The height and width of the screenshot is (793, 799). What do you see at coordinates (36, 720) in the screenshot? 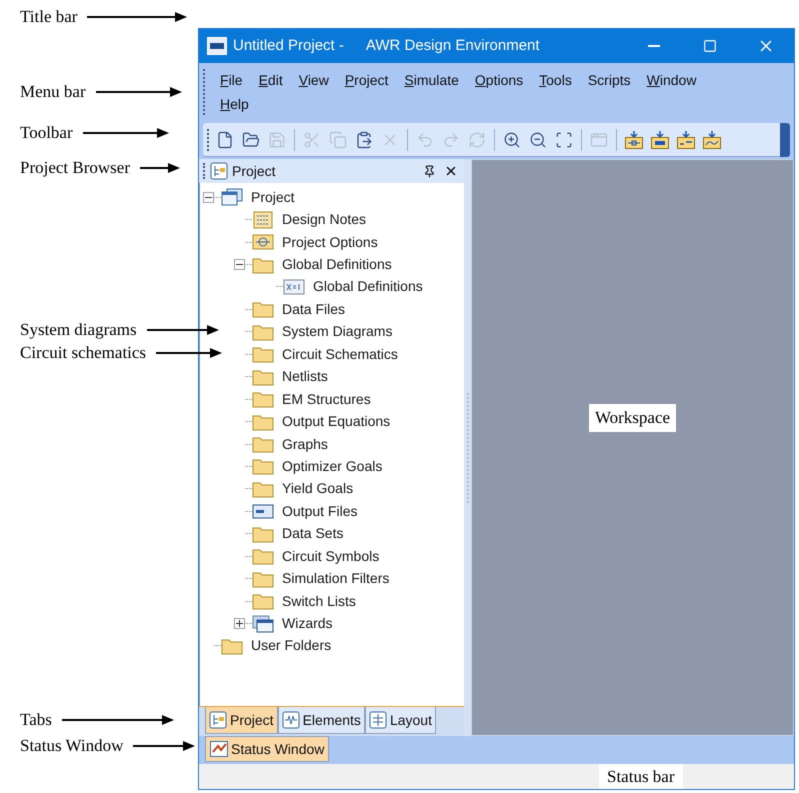
I see `annotation-label: Tabs` at bounding box center [36, 720].